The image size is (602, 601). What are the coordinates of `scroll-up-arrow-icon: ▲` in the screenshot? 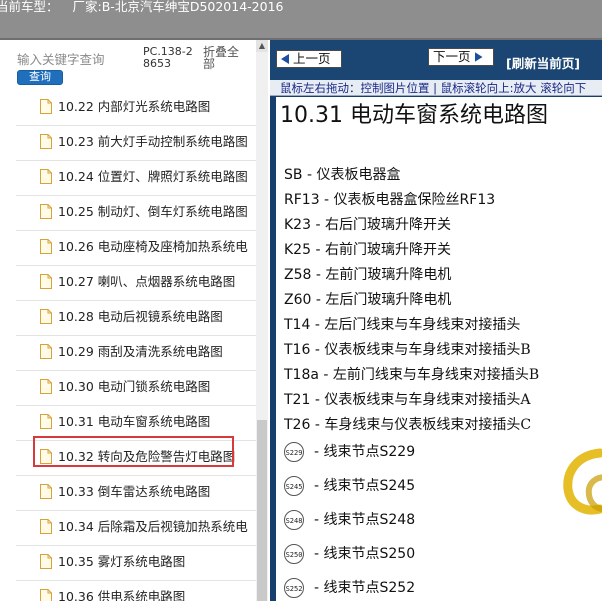 It's located at (262, 46).